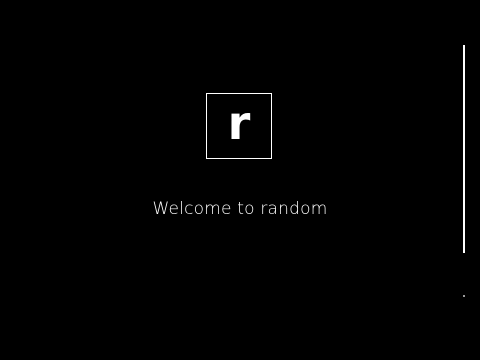 Image resolution: width=480 pixels, height=360 pixels. What do you see at coordinates (464, 149) in the screenshot?
I see `scrollbar` at bounding box center [464, 149].